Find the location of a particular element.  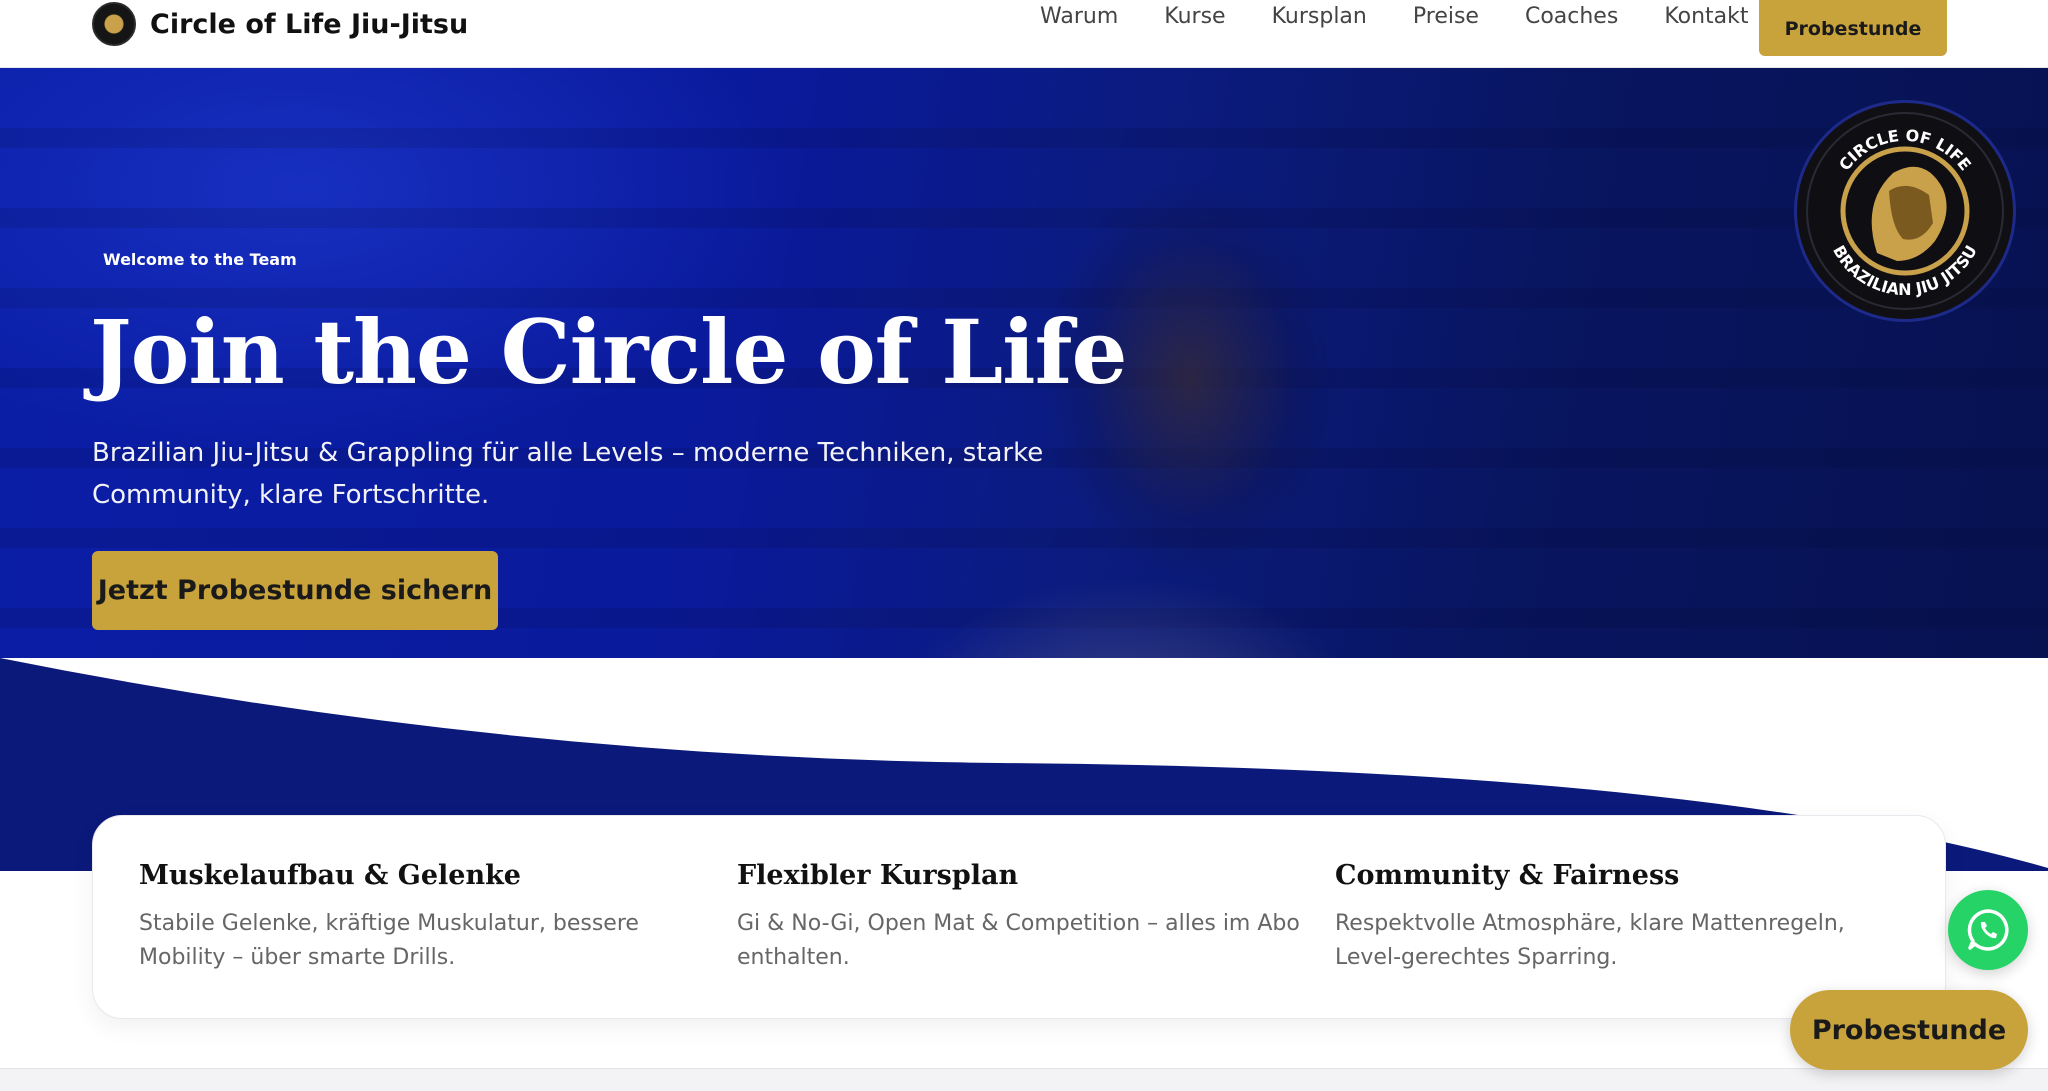

whatsapp-icon is located at coordinates (1988, 930).